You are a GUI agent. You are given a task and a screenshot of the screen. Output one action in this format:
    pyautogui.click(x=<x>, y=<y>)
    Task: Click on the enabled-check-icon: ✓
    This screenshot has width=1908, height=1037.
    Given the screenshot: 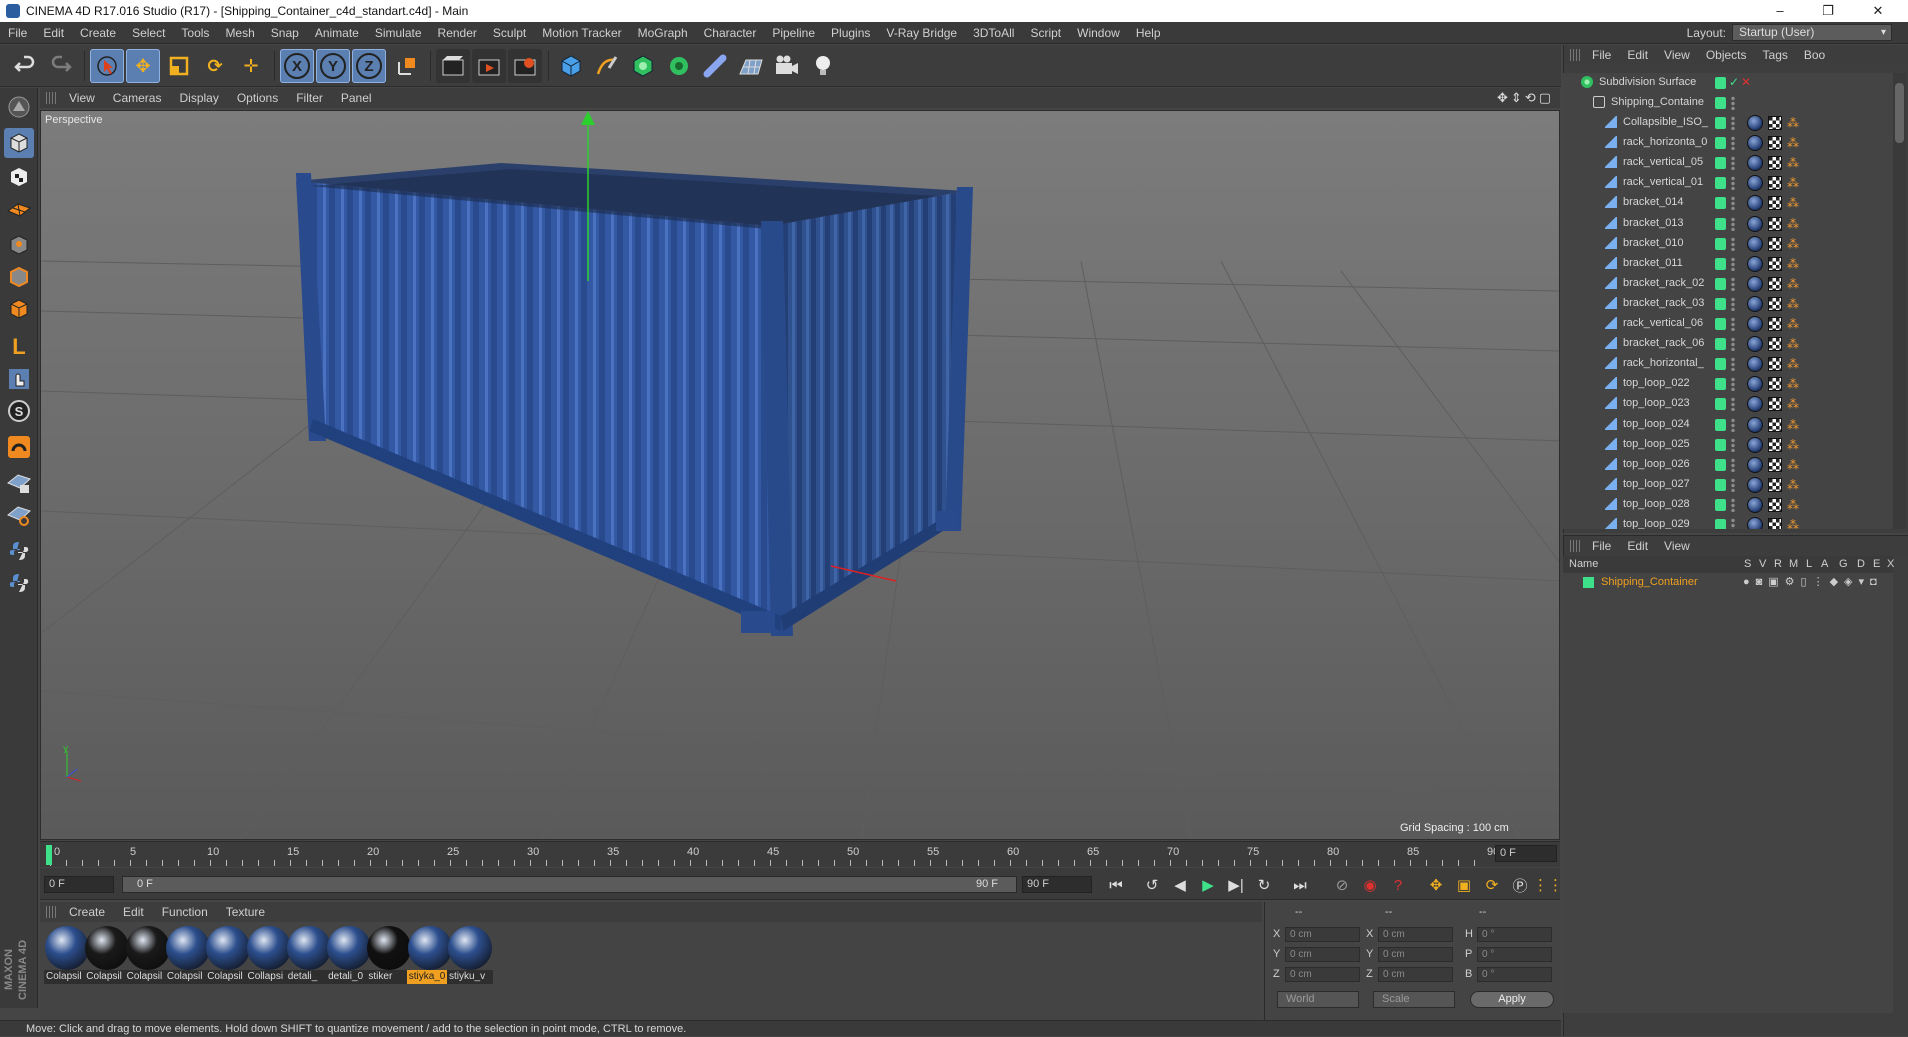 What is the action you would take?
    pyautogui.click(x=1734, y=82)
    